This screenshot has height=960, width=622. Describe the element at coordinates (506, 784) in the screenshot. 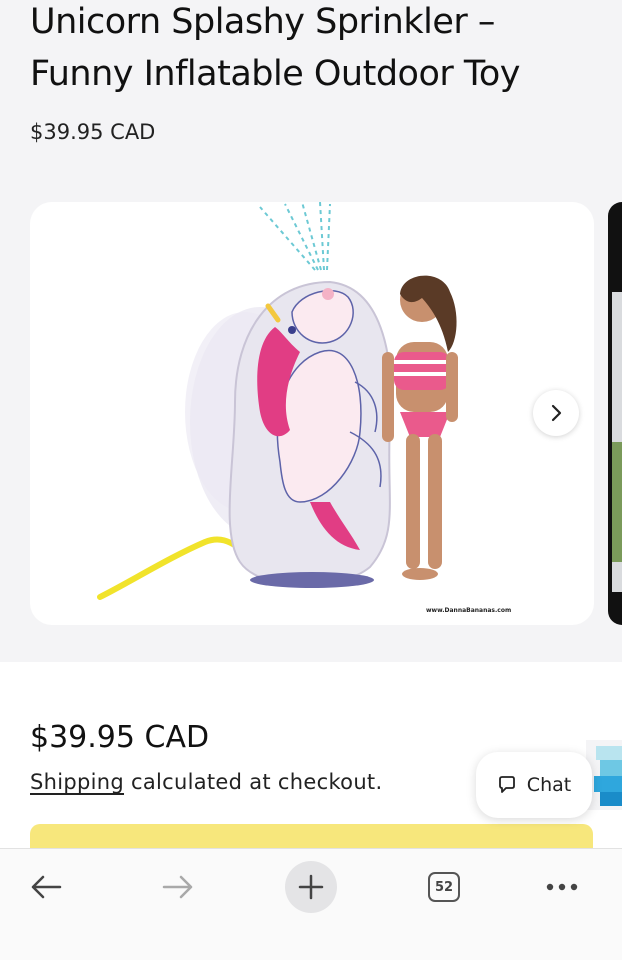

I see `chat-bubble-icon` at that location.